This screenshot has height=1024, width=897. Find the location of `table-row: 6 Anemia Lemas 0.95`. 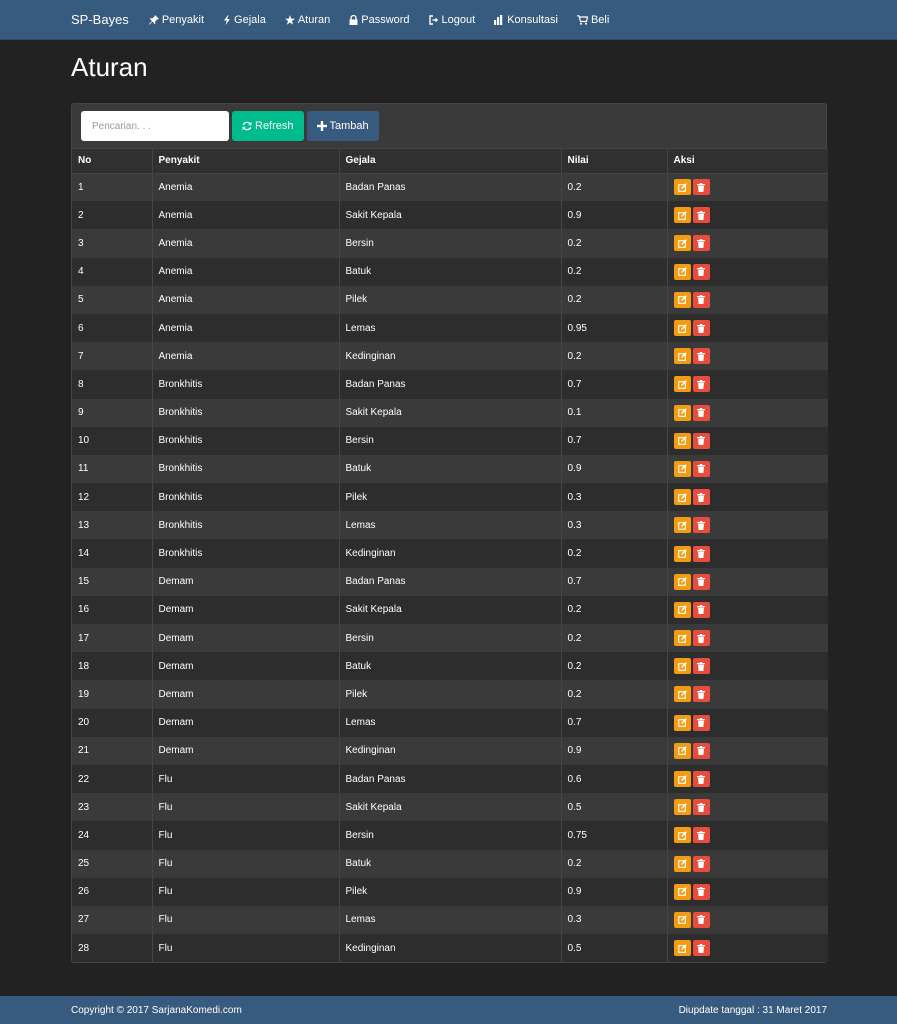

table-row: 6 Anemia Lemas 0.95 is located at coordinates (450, 328).